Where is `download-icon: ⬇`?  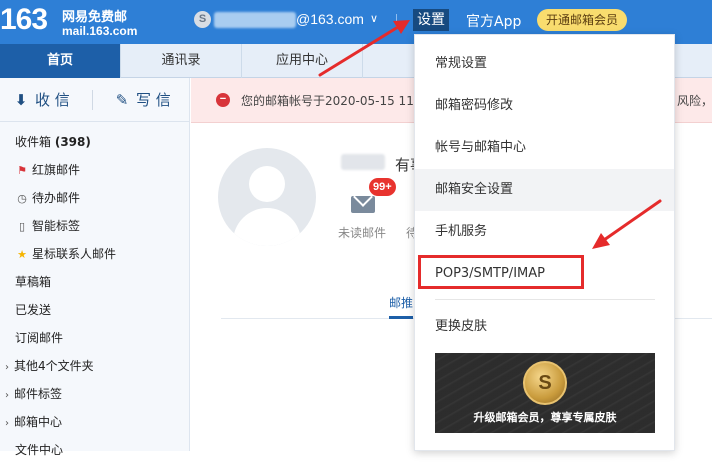 download-icon: ⬇ is located at coordinates (21, 100).